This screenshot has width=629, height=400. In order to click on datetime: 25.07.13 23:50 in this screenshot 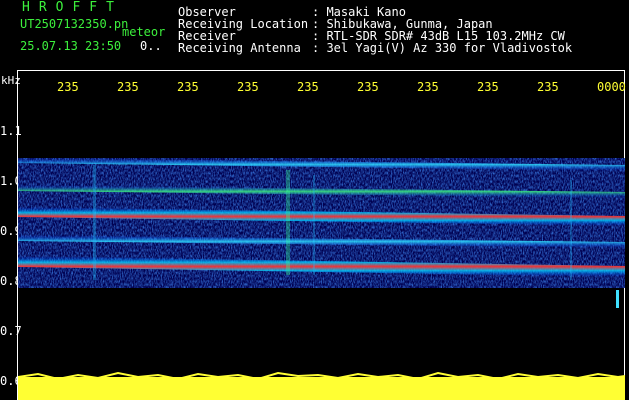, I will do `click(71, 46)`.